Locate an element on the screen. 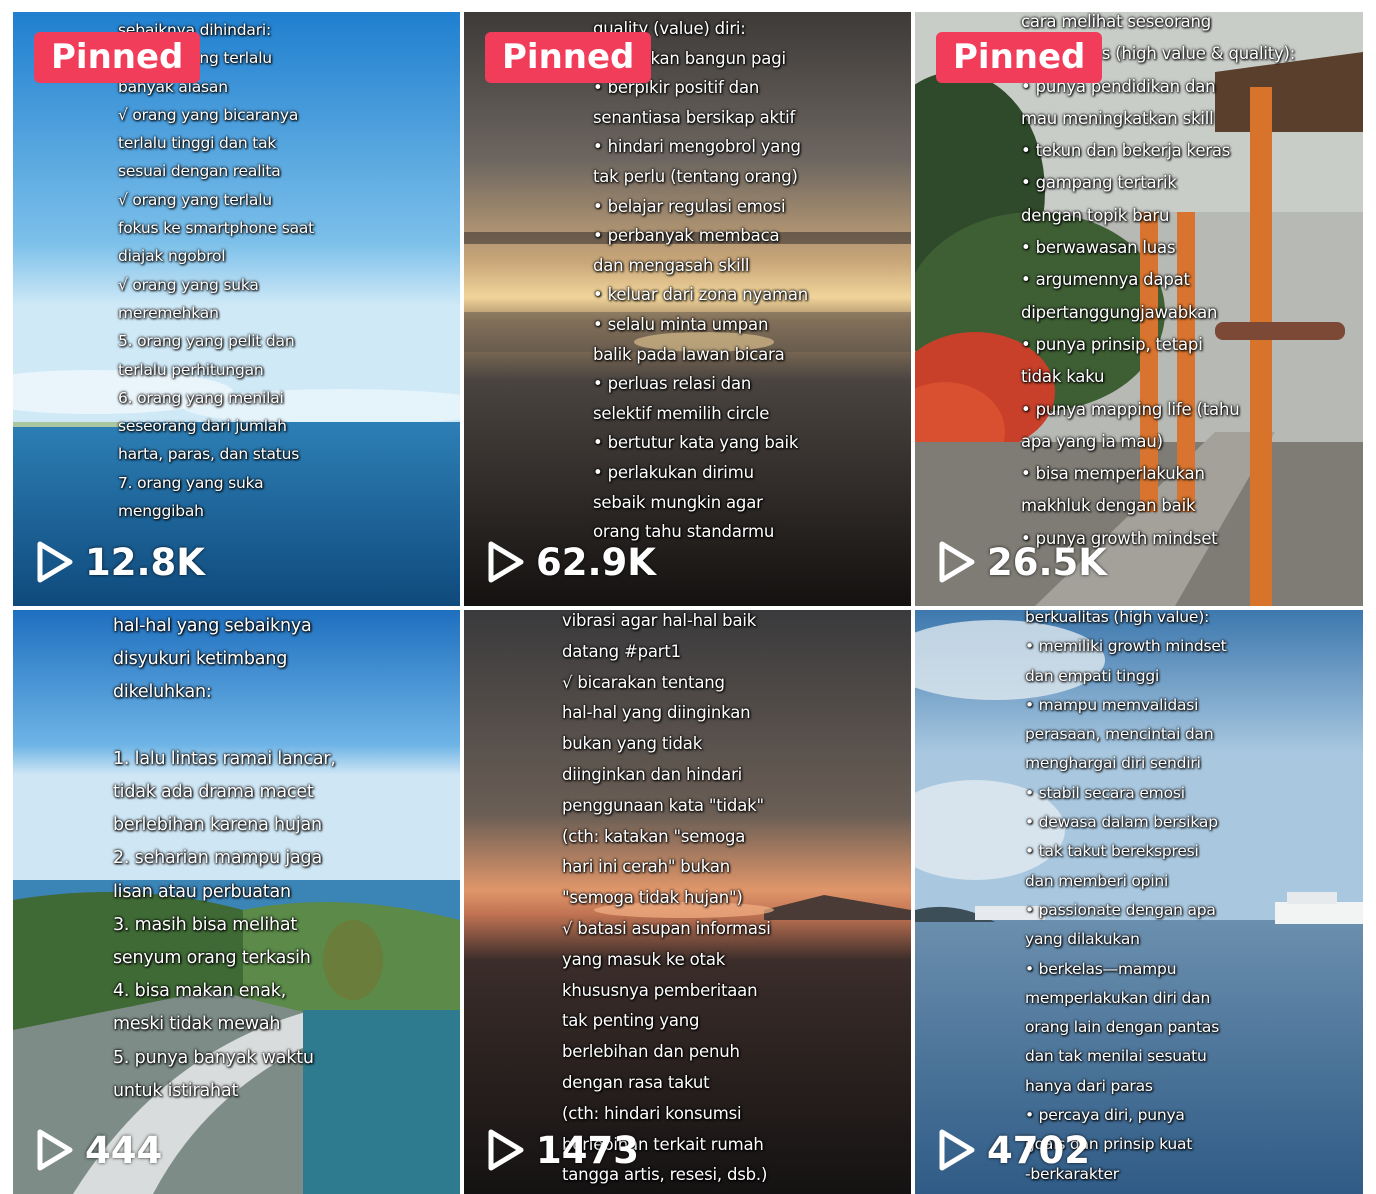 The width and height of the screenshot is (1376, 1194). caption-line: mau meningkatkan skill is located at coordinates (1117, 118).